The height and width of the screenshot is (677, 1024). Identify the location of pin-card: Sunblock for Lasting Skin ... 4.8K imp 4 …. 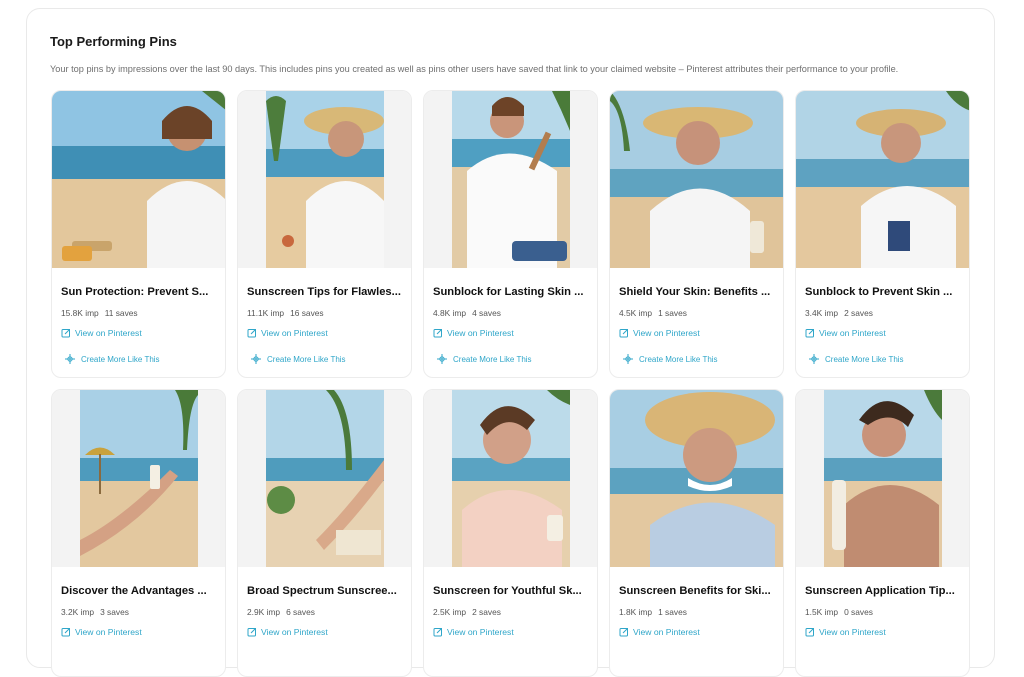
(510, 234).